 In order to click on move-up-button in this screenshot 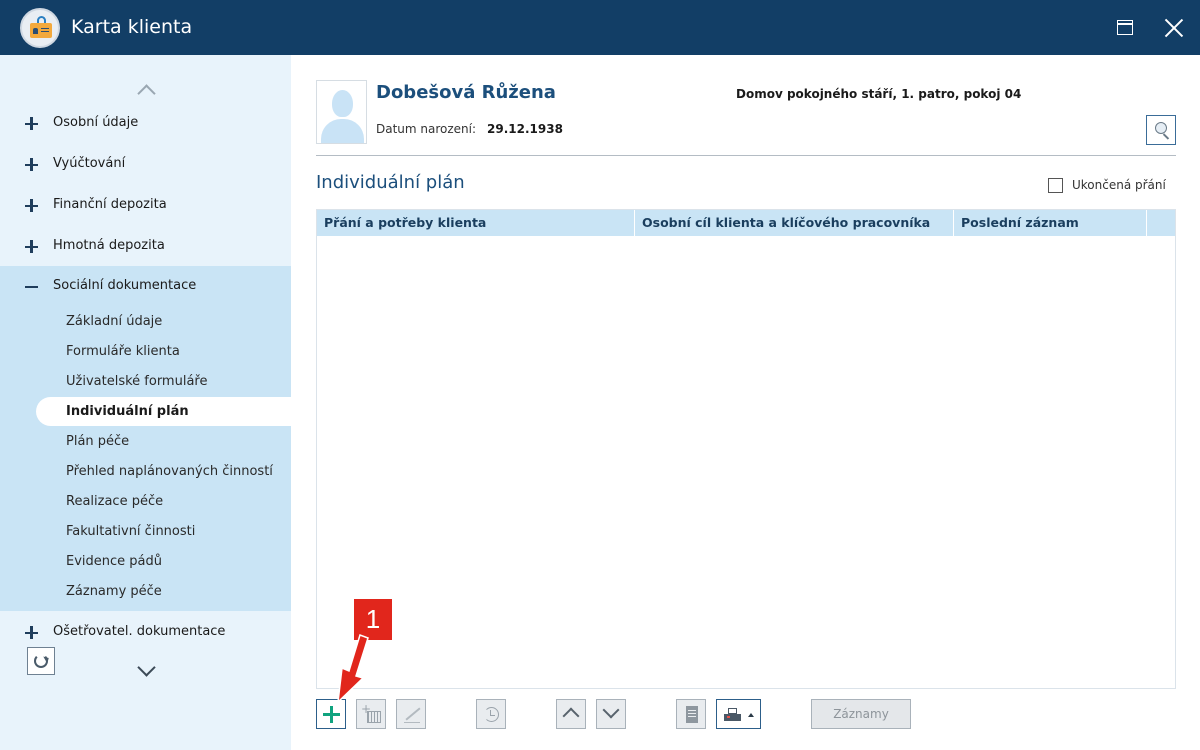, I will do `click(571, 714)`.